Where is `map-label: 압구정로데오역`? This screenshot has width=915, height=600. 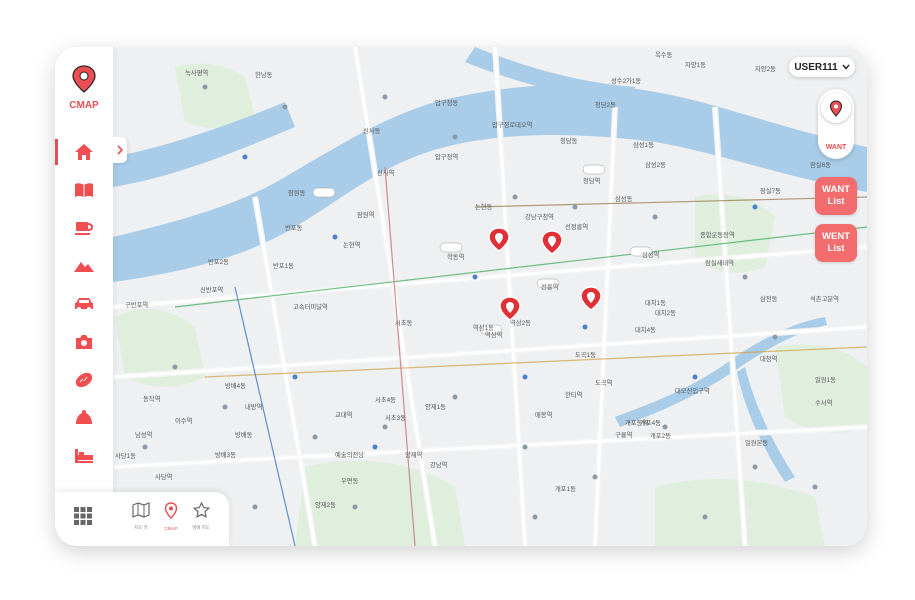
map-label: 압구정로데오역 is located at coordinates (512, 124).